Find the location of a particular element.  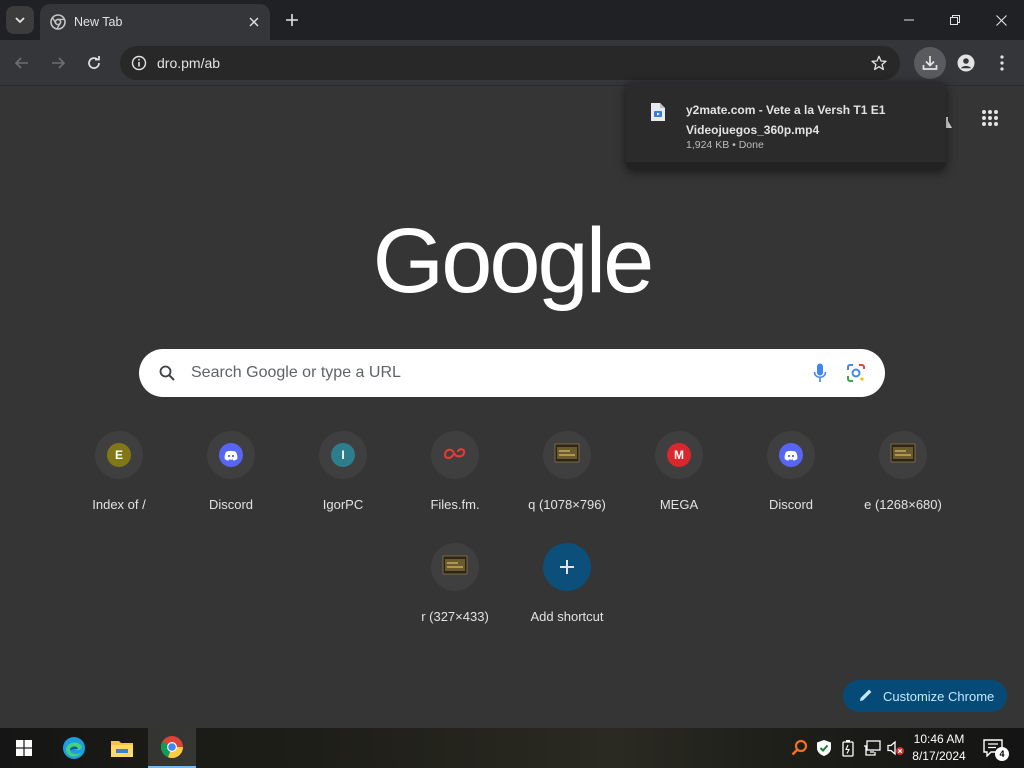

shortcut-label: r (327×433) is located at coordinates (455, 616).